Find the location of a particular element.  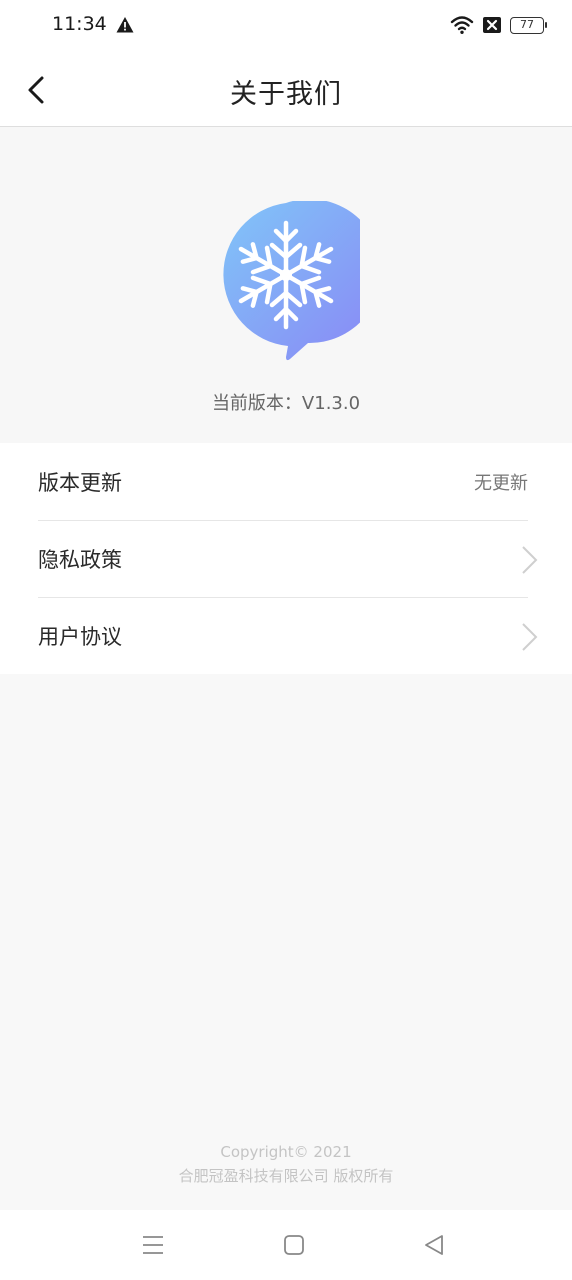

back-icon is located at coordinates (434, 1245).